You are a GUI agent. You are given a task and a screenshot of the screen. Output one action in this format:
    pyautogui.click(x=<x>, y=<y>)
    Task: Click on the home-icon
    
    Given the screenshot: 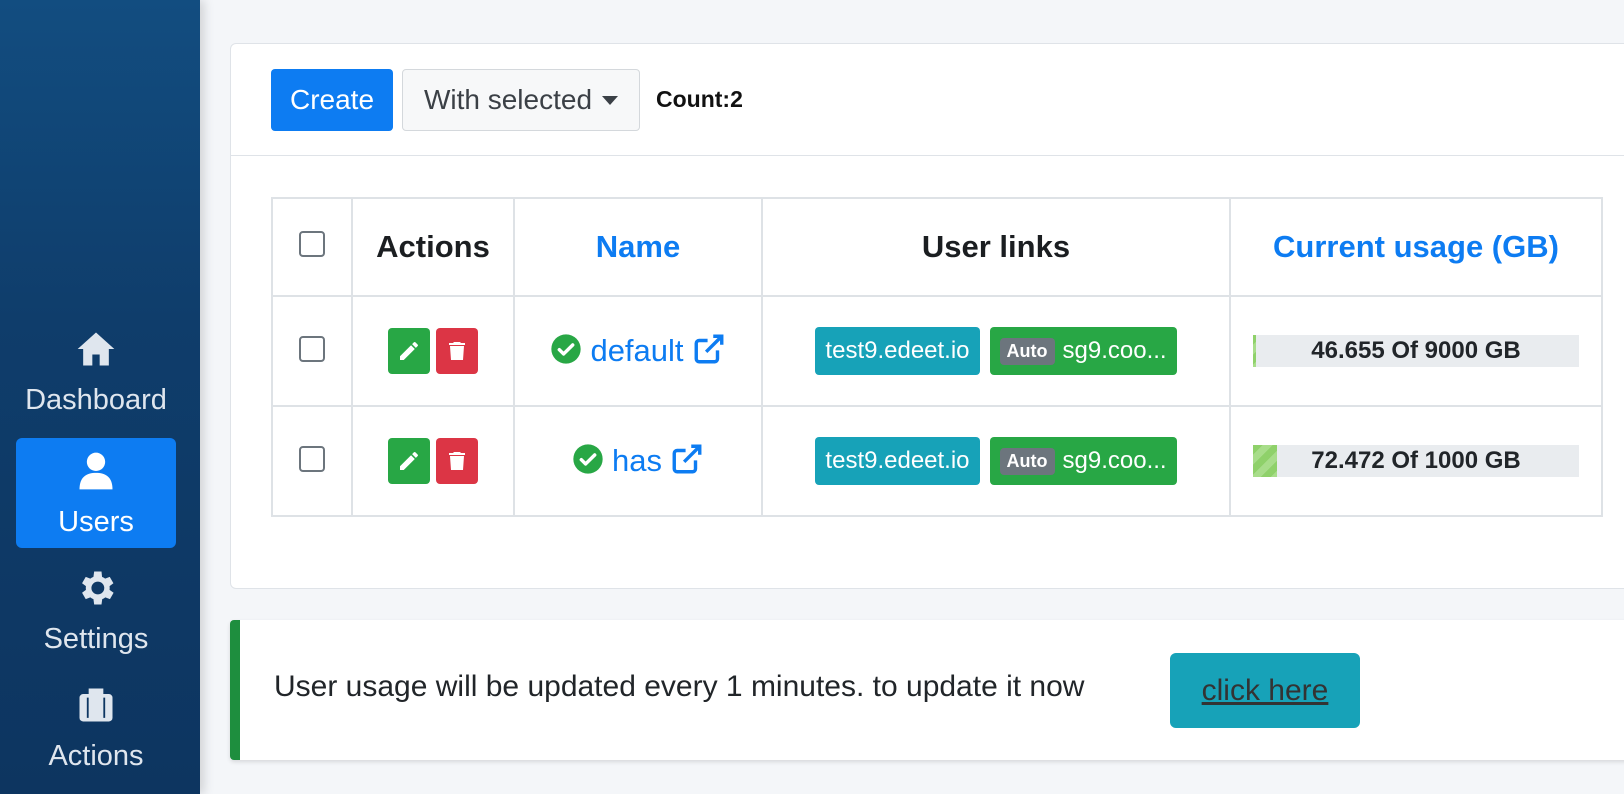 What is the action you would take?
    pyautogui.click(x=96, y=351)
    